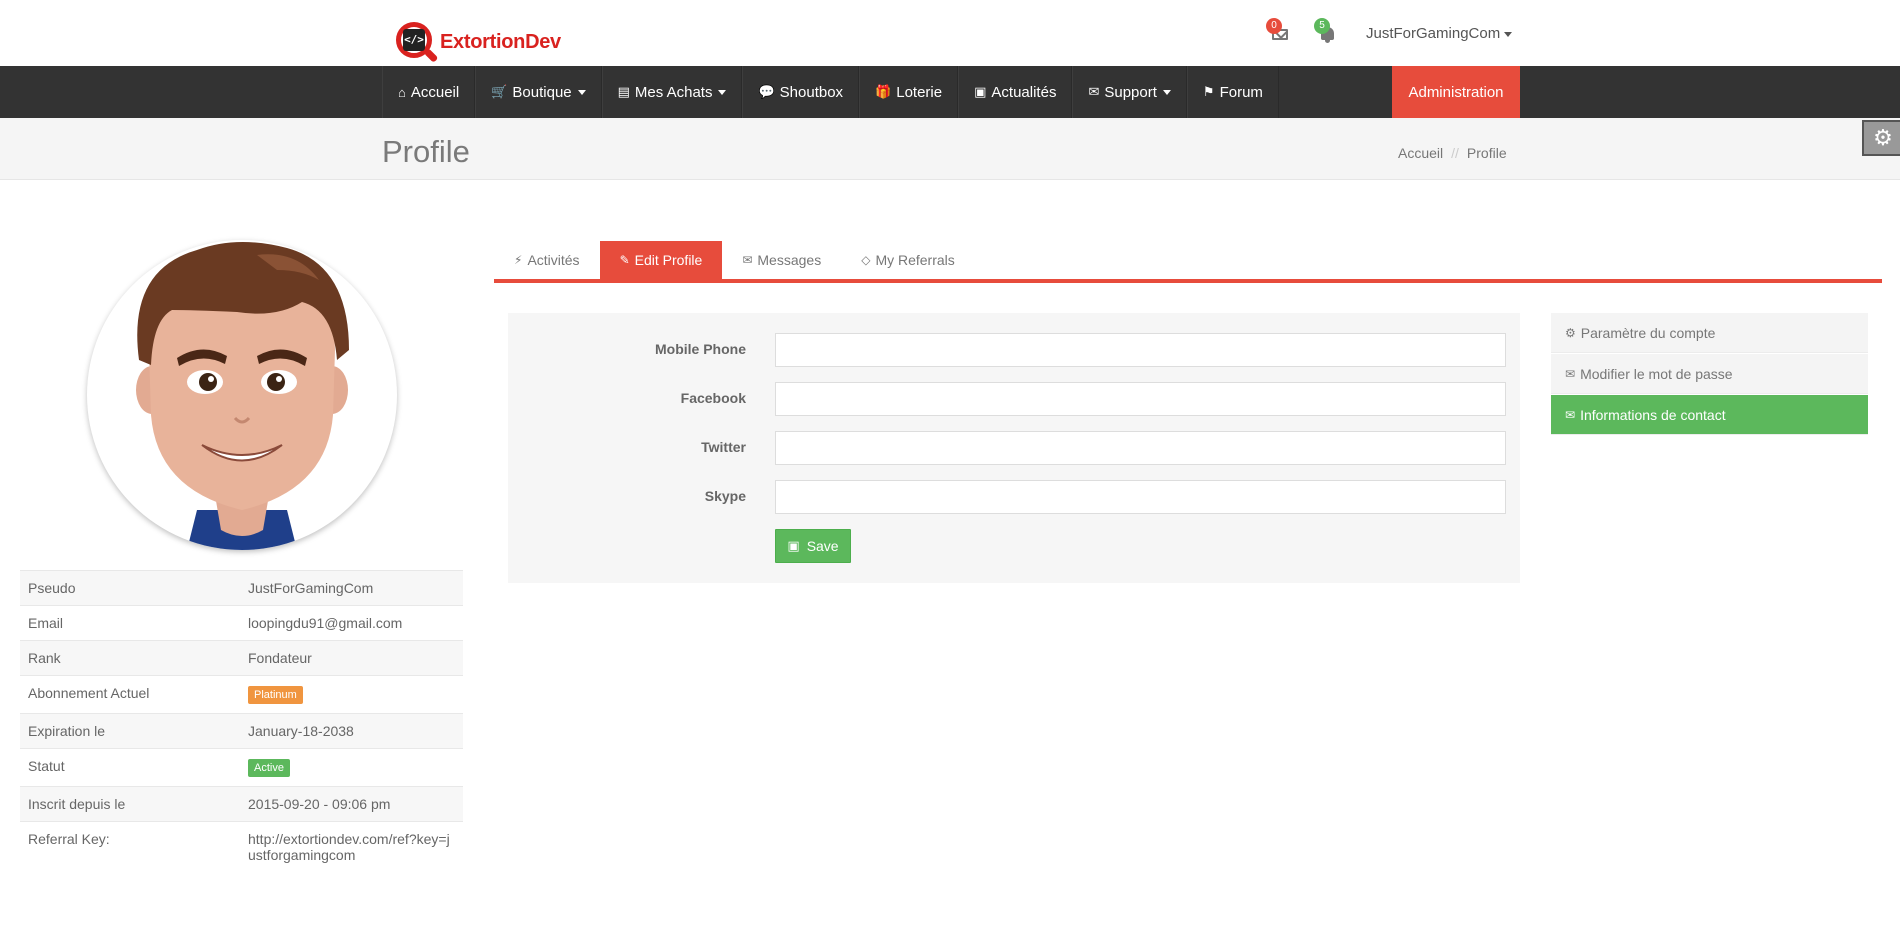 This screenshot has height=942, width=1900. Describe the element at coordinates (1648, 332) in the screenshot. I see `side-menu-label: Paramètre du compte` at that location.